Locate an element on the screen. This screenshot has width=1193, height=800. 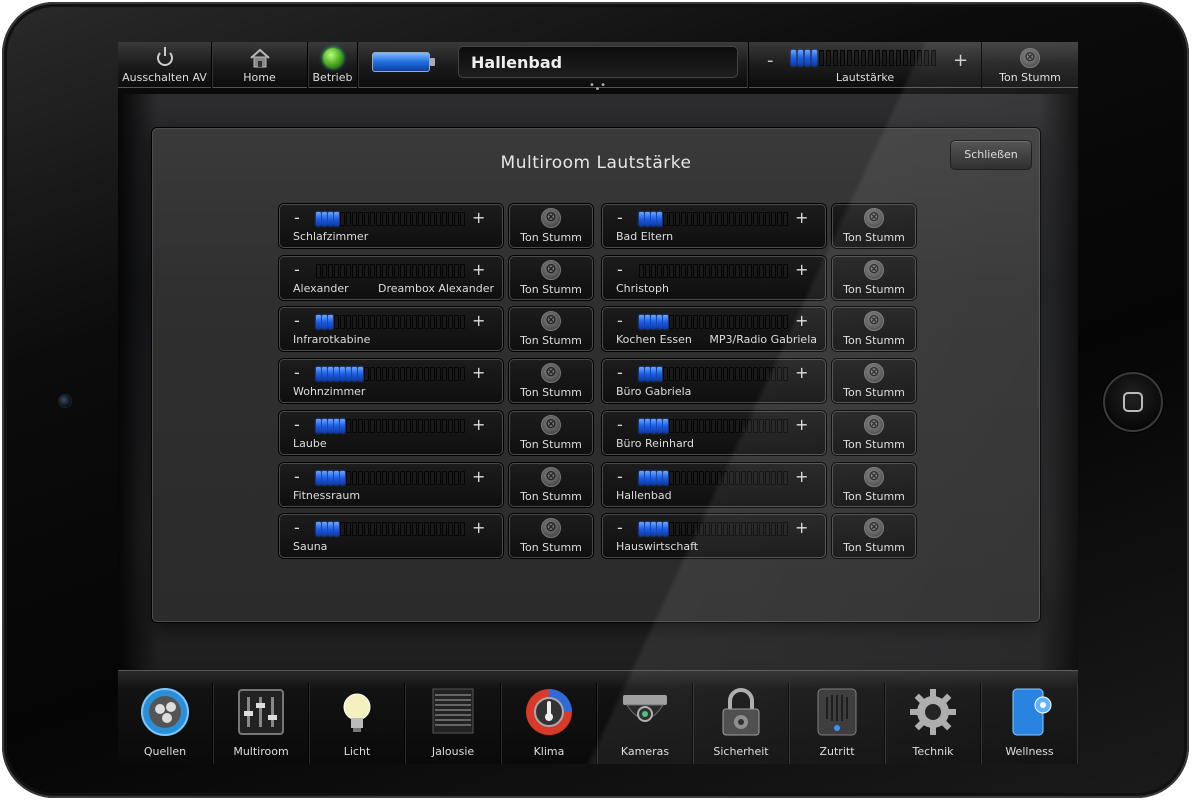
power-off-av-button: Ausschalten AV is located at coordinates (165, 65).